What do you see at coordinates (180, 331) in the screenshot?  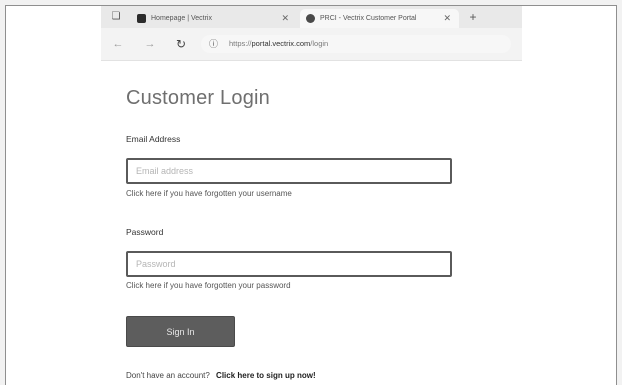 I see `sign-in-button: Sign In` at bounding box center [180, 331].